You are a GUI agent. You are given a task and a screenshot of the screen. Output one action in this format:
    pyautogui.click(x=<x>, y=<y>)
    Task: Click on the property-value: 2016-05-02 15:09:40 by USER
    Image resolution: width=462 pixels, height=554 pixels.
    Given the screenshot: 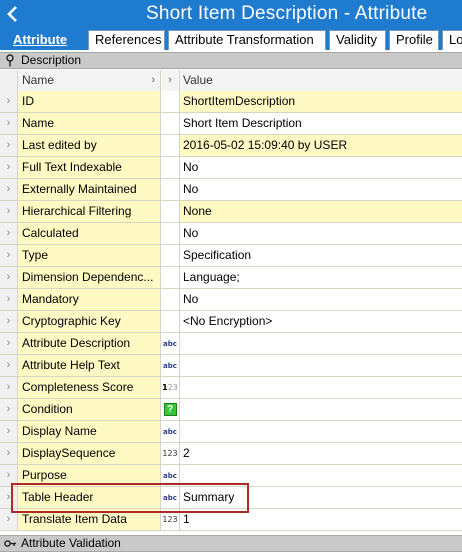 What is the action you would take?
    pyautogui.click(x=321, y=145)
    